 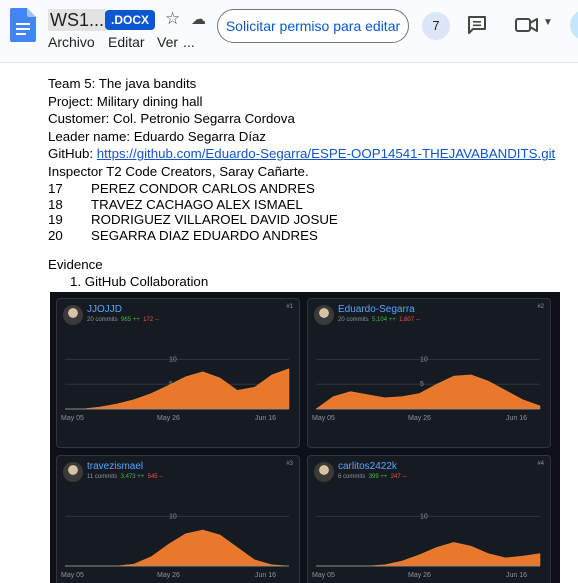 I want to click on menu-ver: Ver, so click(x=167, y=42).